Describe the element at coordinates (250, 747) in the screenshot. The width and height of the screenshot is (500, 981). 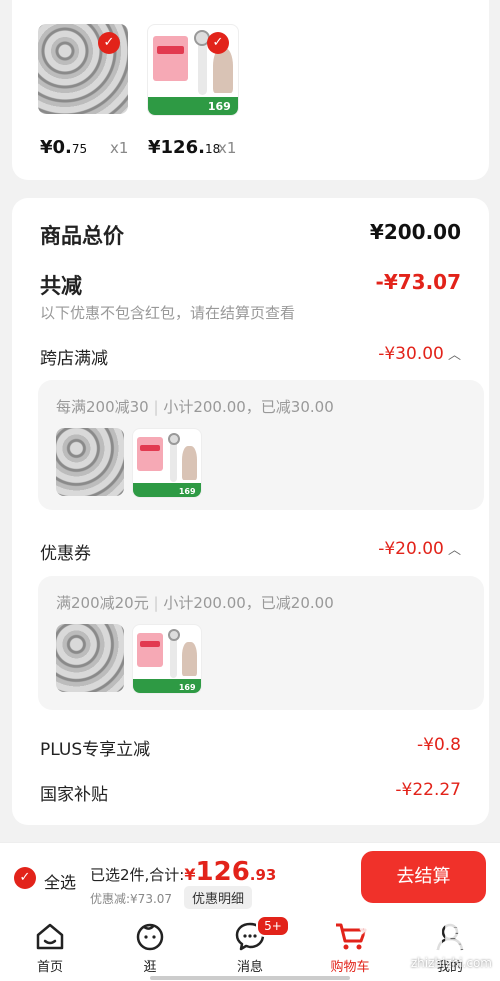
I see `plus-row: PLUS专享立减 -¥0.8` at that location.